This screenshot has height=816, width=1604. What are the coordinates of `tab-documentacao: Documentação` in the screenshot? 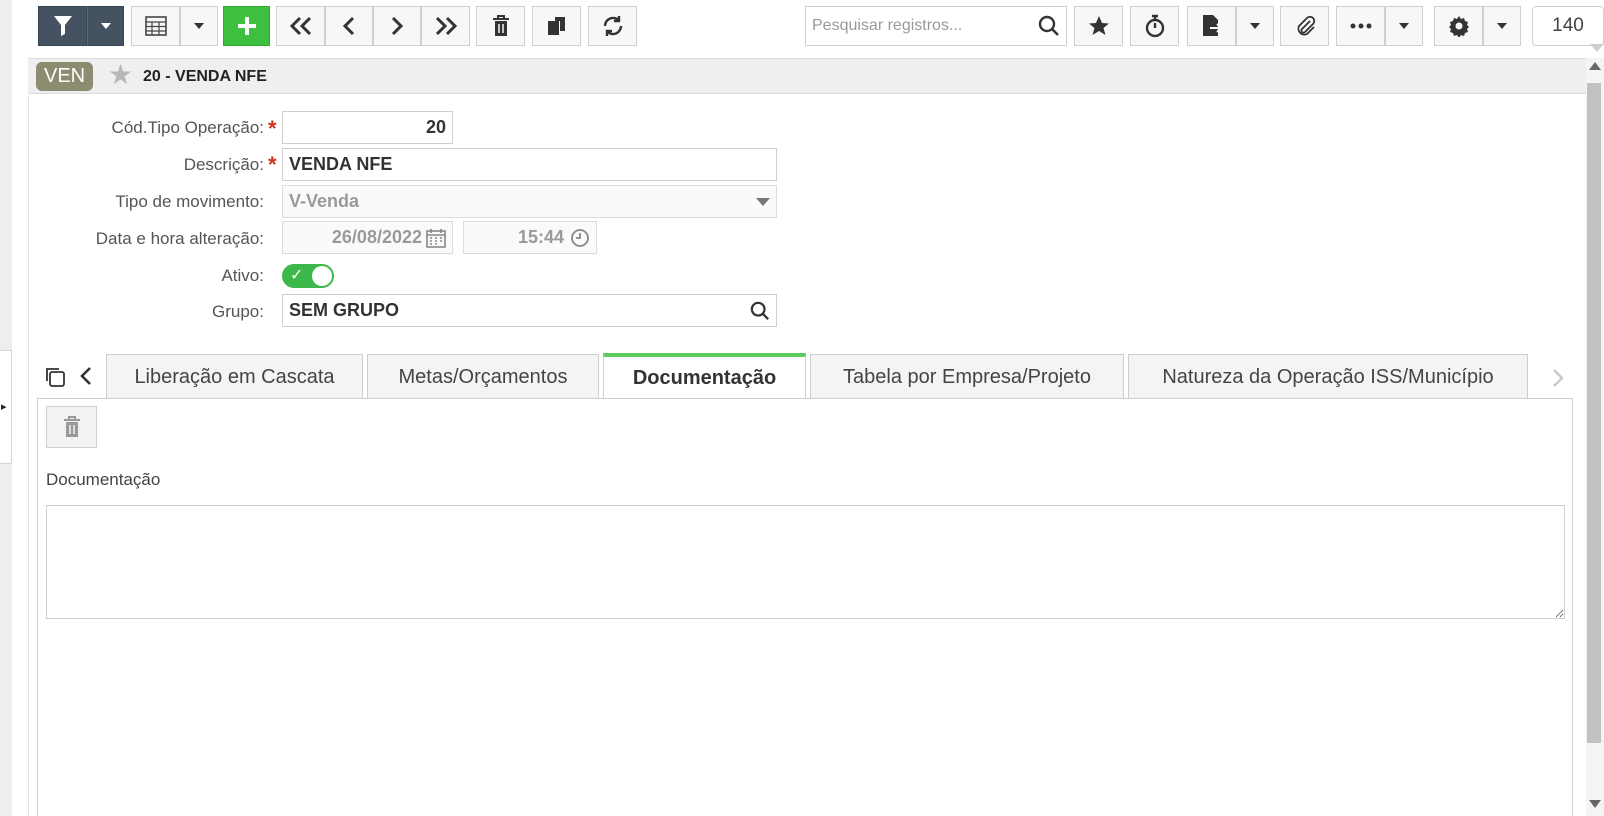 It's located at (704, 376).